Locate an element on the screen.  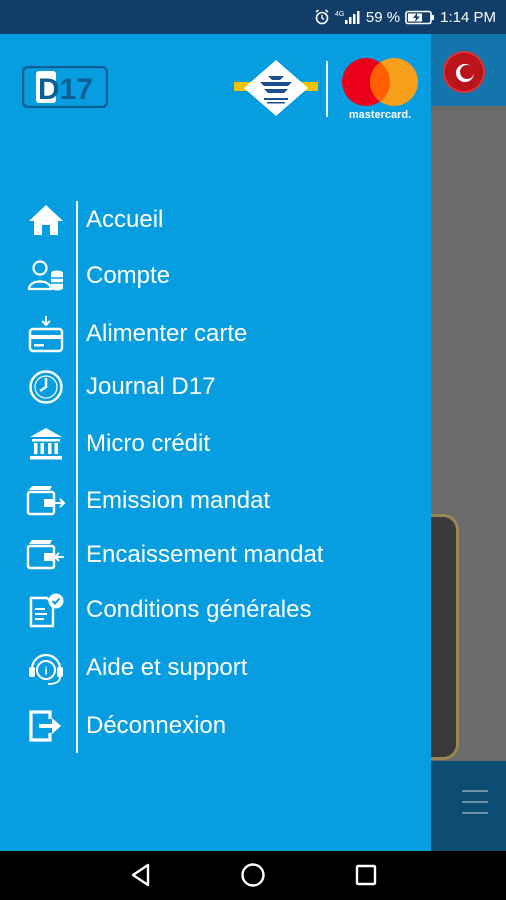
home-icon is located at coordinates (46, 220).